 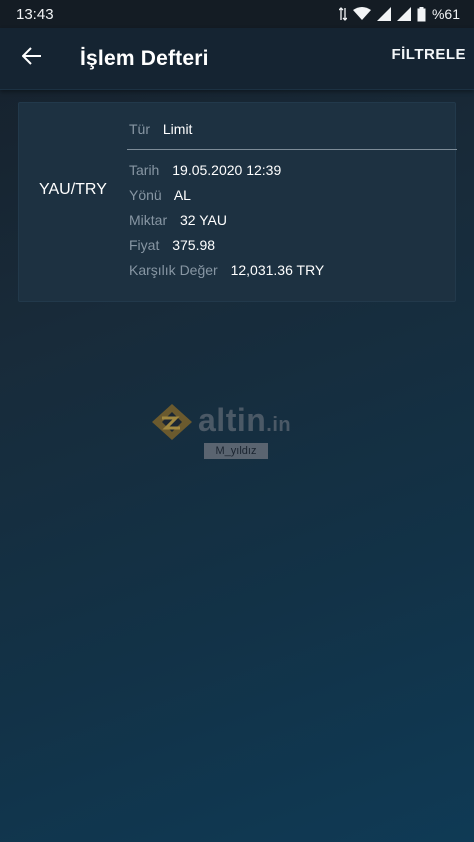 What do you see at coordinates (203, 220) in the screenshot?
I see `detail-value: 32 YAU` at bounding box center [203, 220].